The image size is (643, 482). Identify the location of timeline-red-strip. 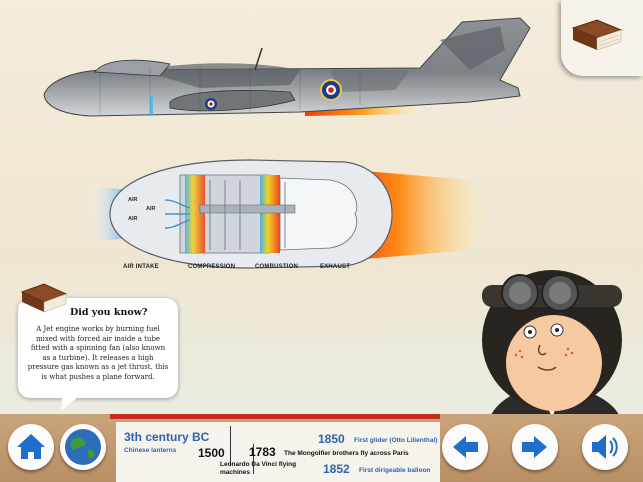
(275, 416).